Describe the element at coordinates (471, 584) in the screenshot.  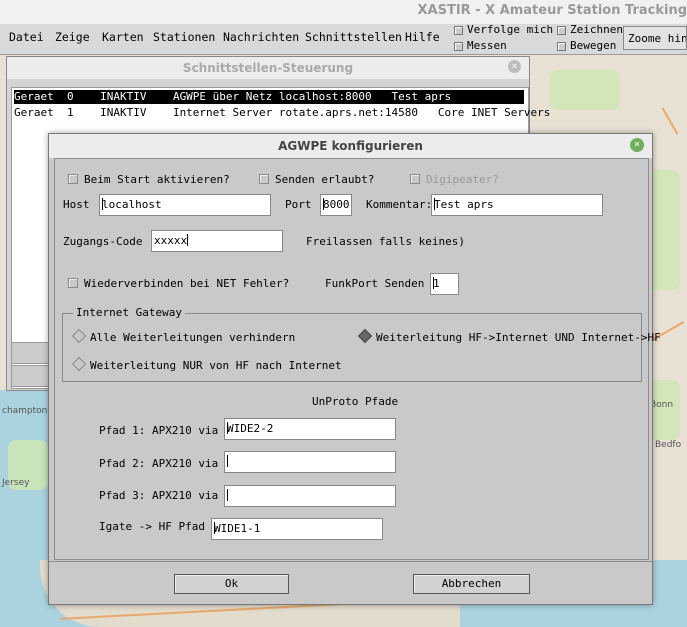
I see `cancel-button: Abbrechen` at that location.